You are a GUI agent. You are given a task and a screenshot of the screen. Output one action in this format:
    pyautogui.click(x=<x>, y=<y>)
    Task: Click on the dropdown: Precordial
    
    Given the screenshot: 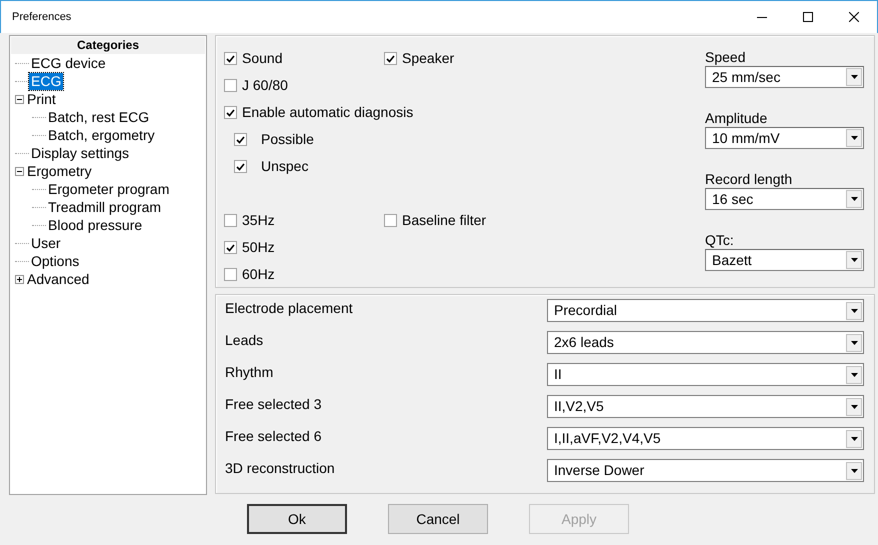 What is the action you would take?
    pyautogui.click(x=705, y=310)
    